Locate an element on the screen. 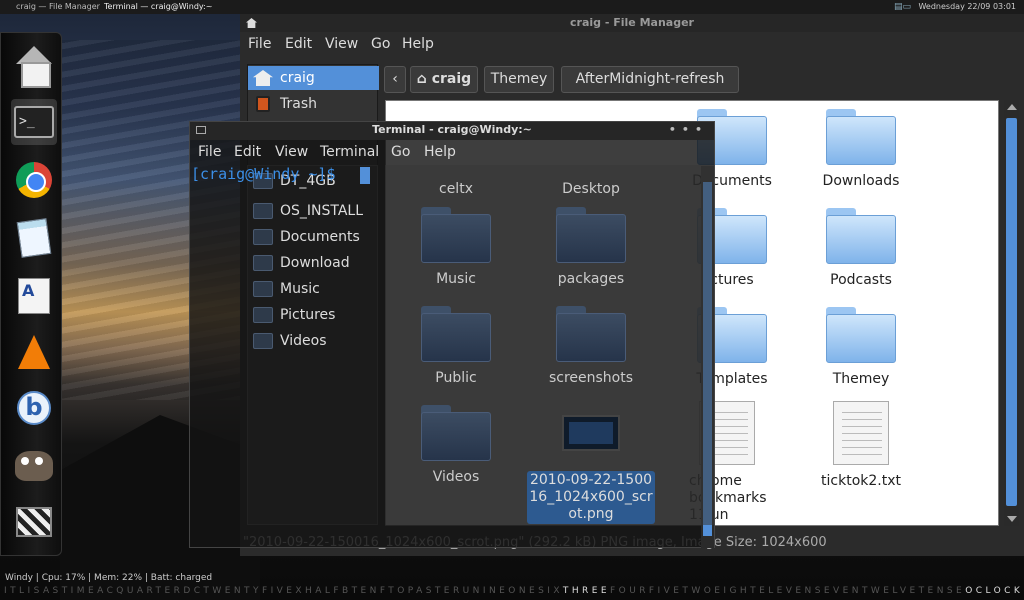  home-folder-icon is located at coordinates (263, 78).